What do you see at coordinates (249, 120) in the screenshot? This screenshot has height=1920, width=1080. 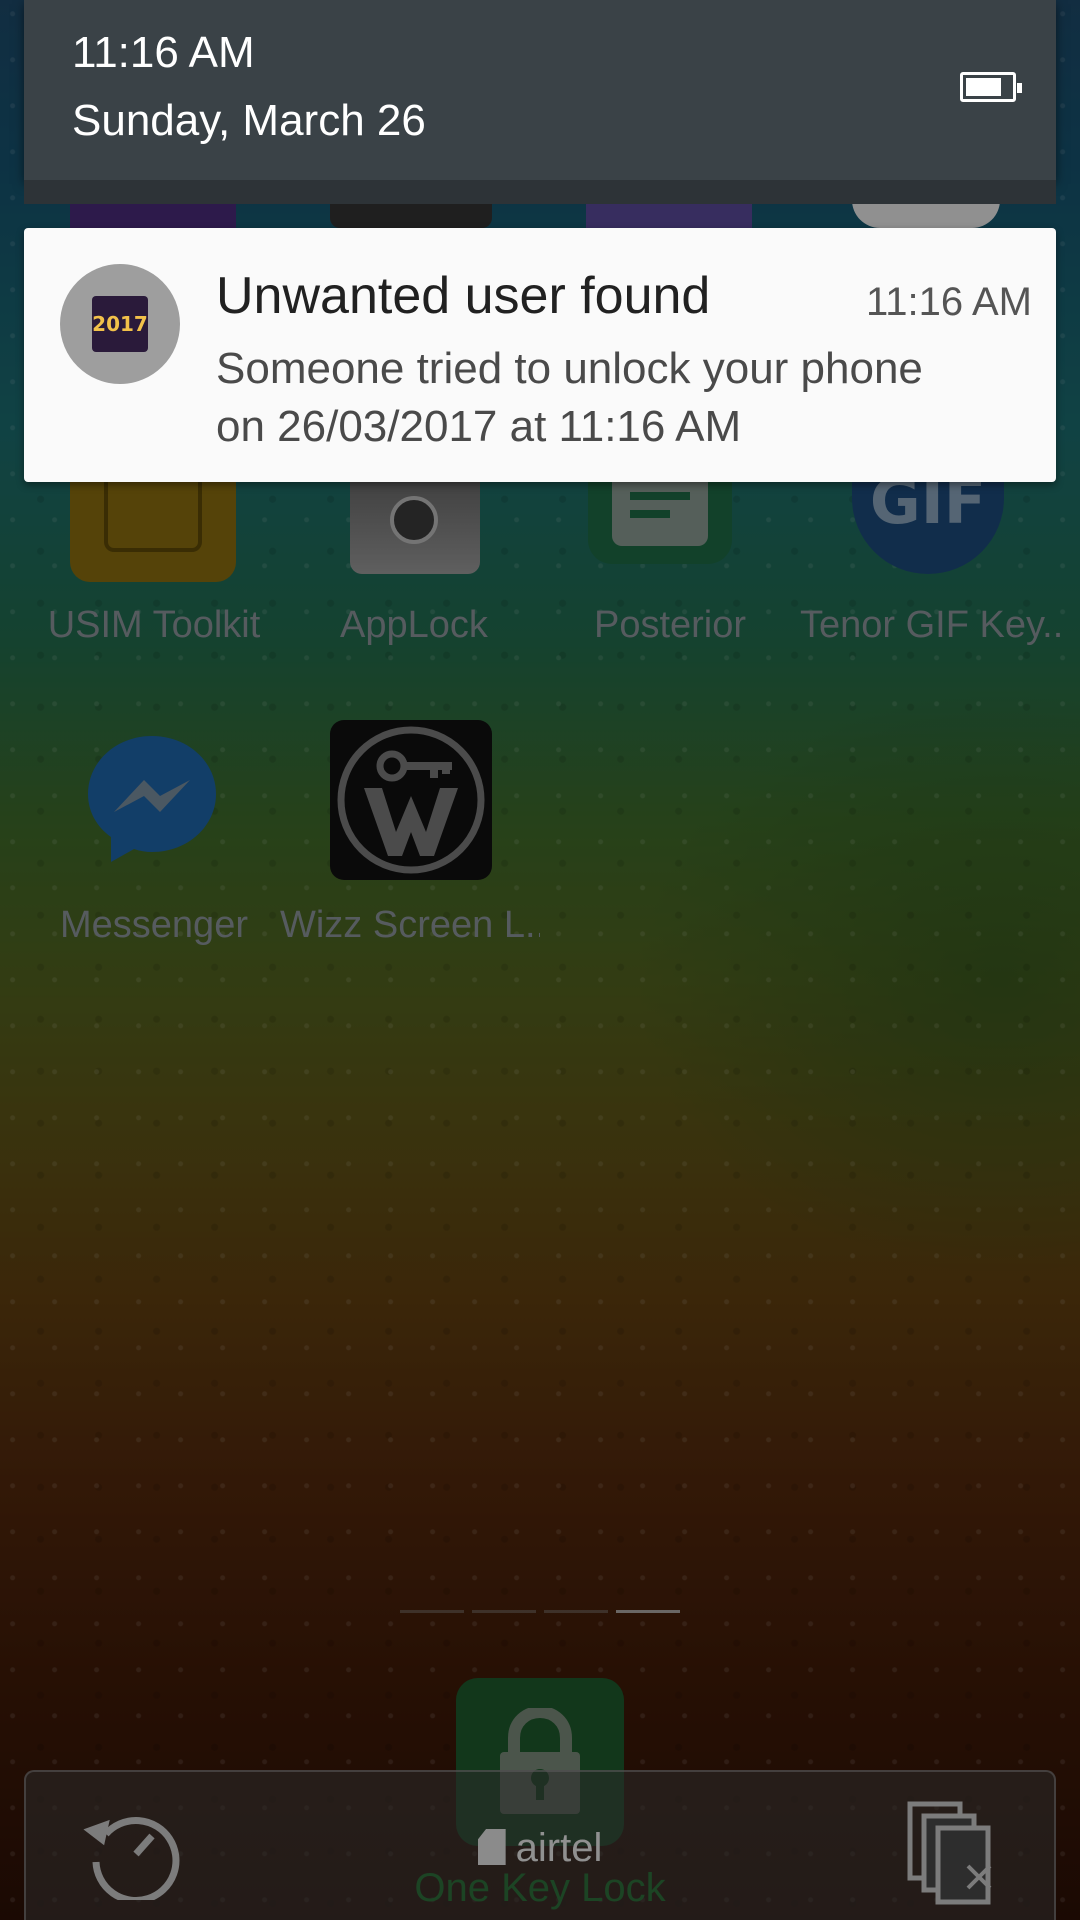 I see `date: Sunday, March 26` at bounding box center [249, 120].